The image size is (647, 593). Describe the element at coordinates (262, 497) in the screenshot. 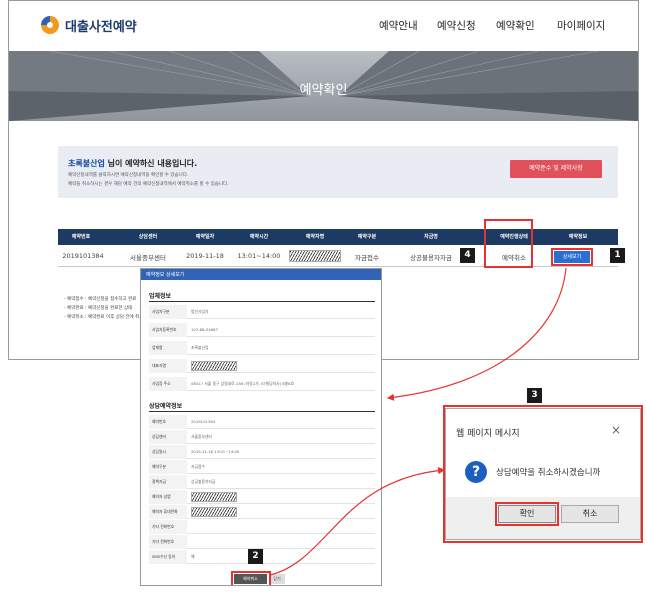

I see `info-row: 예약자 성명` at that location.